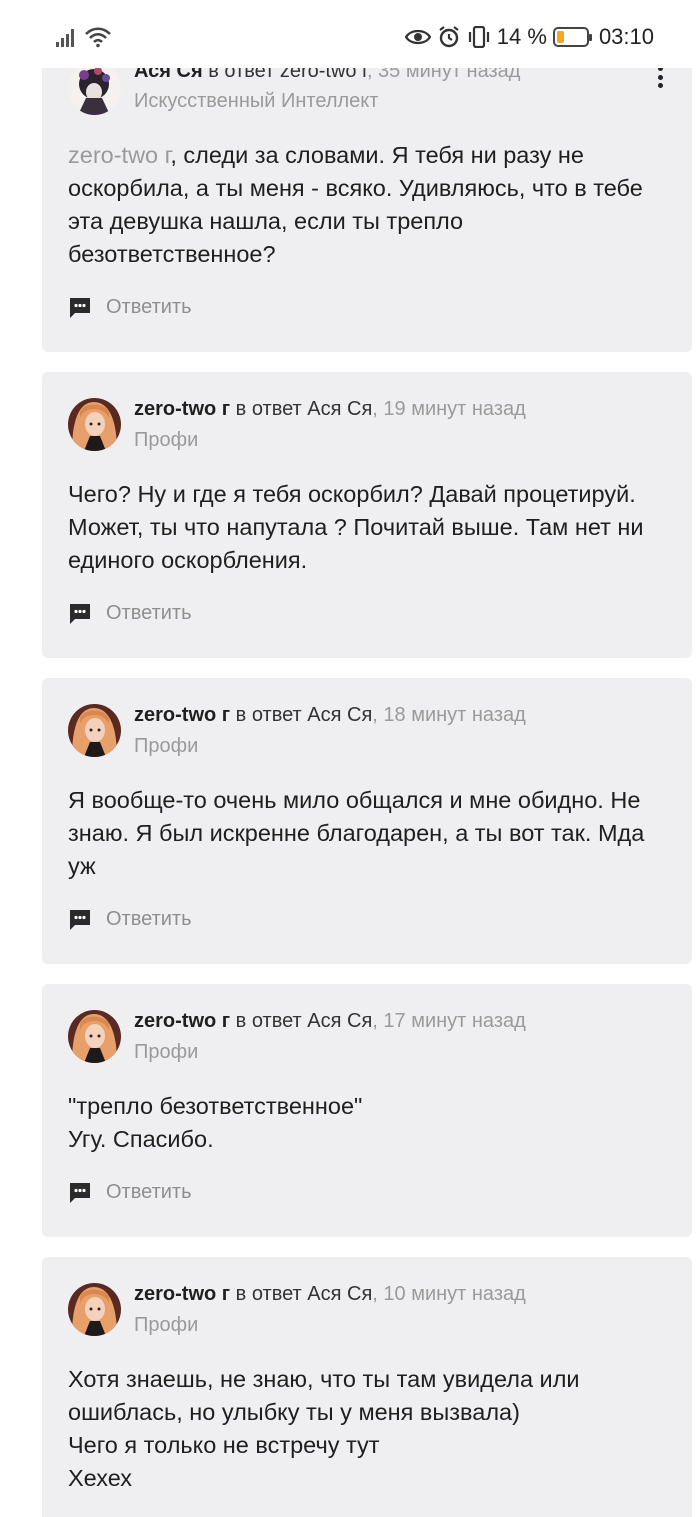 Image resolution: width=700 pixels, height=1517 pixels. I want to click on text-line: "трепло безответственное", so click(215, 1106).